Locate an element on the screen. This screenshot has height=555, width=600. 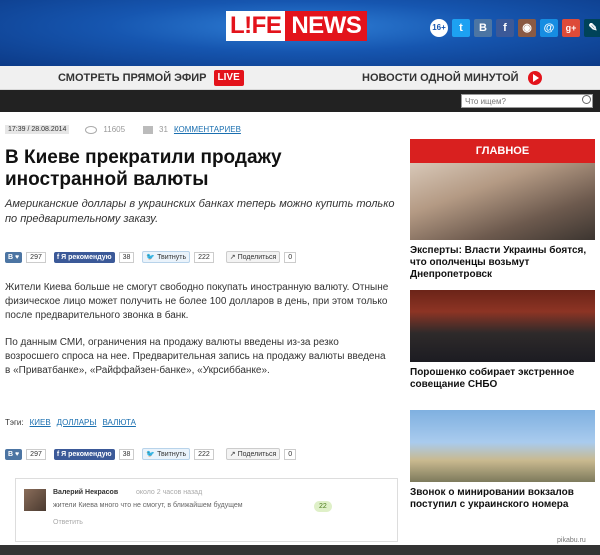
comments-icon is located at coordinates (148, 129).